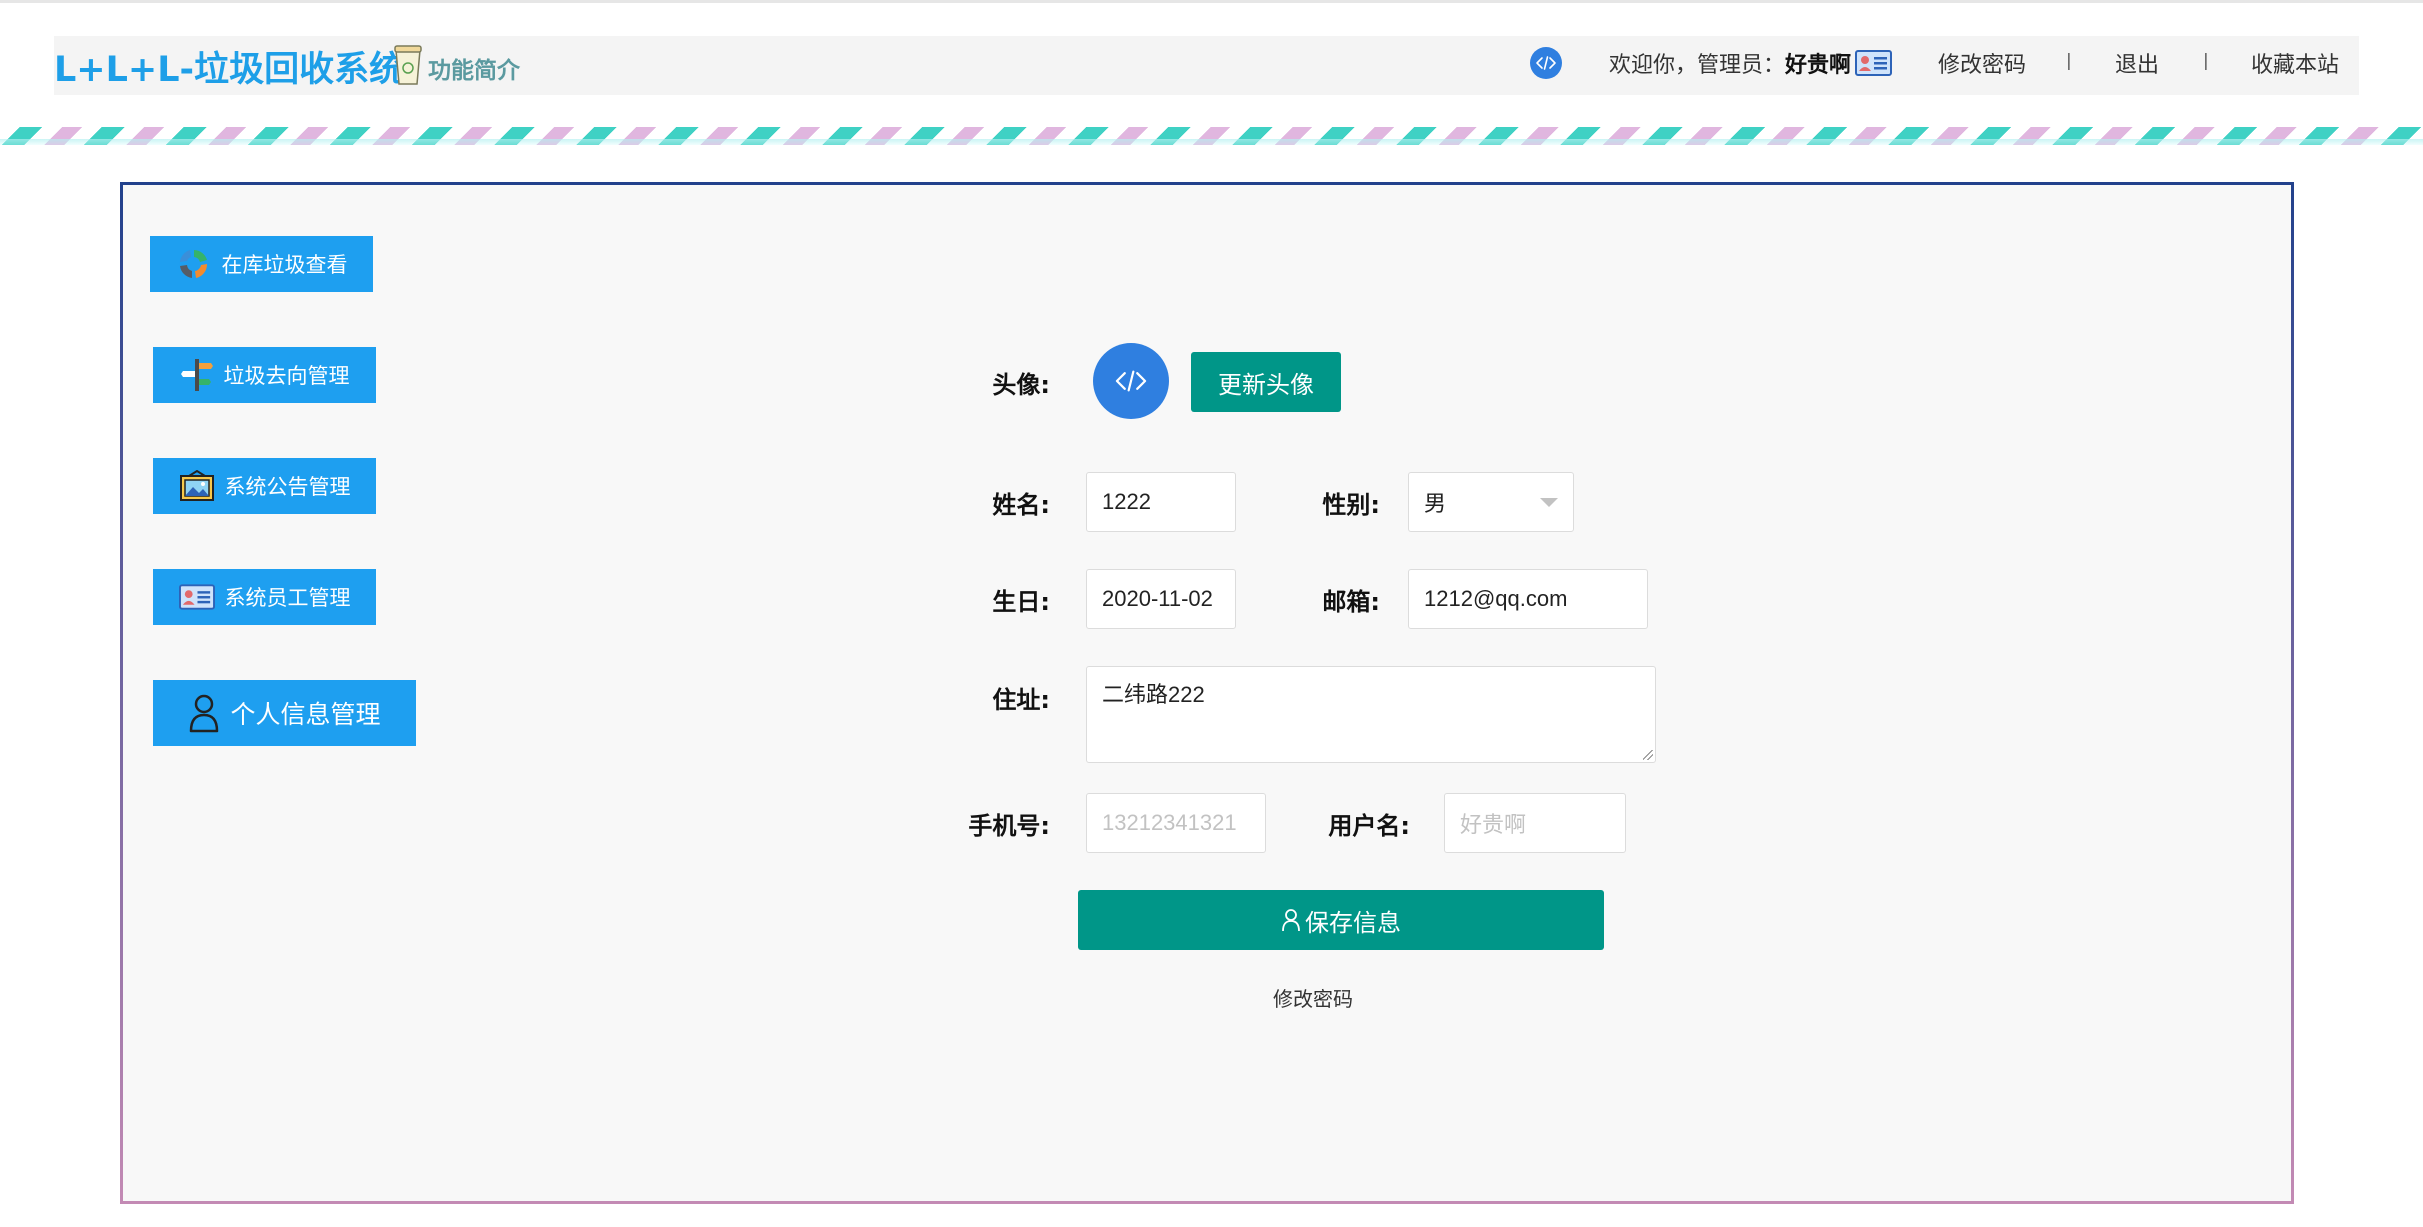 The image size is (2423, 1227). I want to click on phone-label: 手机号:, so click(1009, 826).